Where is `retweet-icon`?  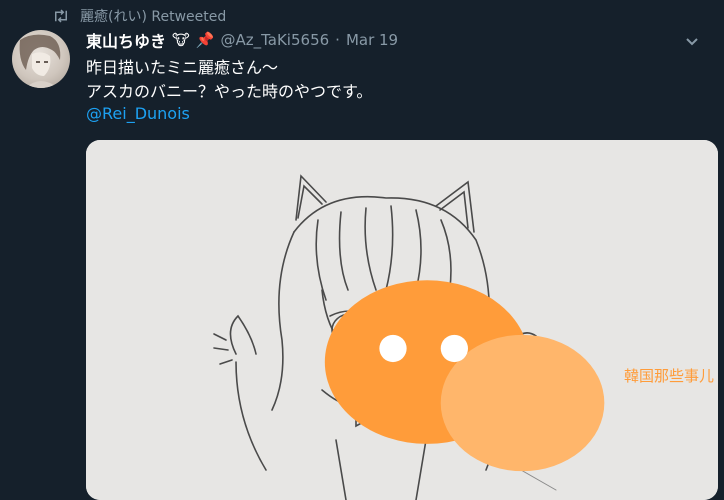 retweet-icon is located at coordinates (61, 16).